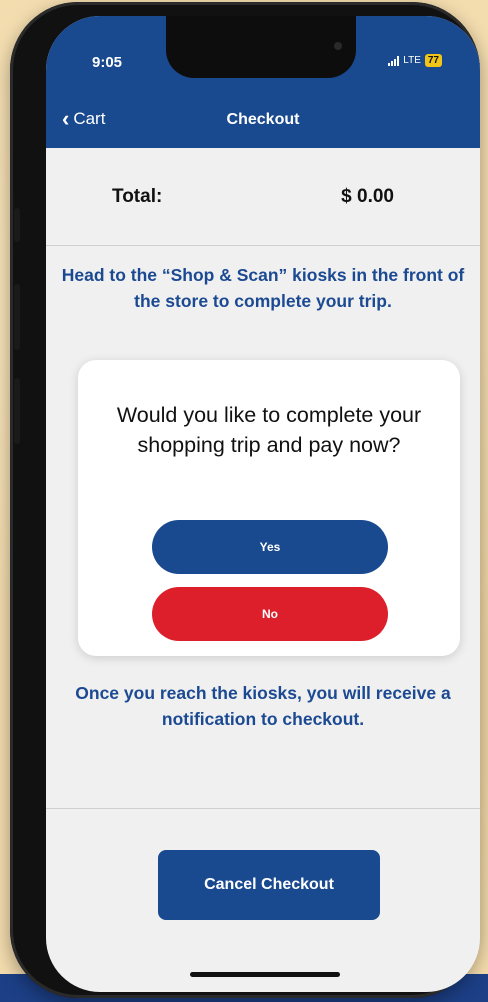 This screenshot has height=1002, width=488. What do you see at coordinates (269, 885) in the screenshot?
I see `cancel-checkout-button: Cancel Checkout` at bounding box center [269, 885].